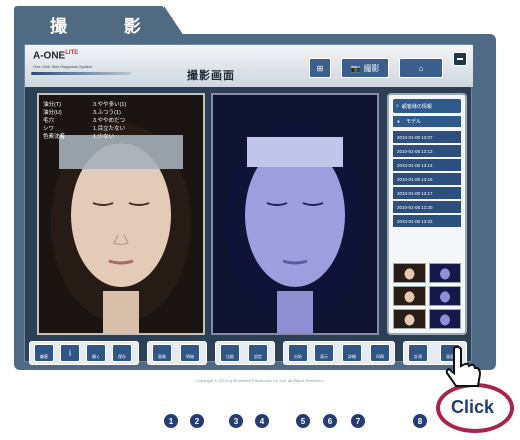 Image resolution: width=520 pixels, height=440 pixels. What do you see at coordinates (44, 356) in the screenshot?
I see `customer-icon: 顧客` at bounding box center [44, 356].